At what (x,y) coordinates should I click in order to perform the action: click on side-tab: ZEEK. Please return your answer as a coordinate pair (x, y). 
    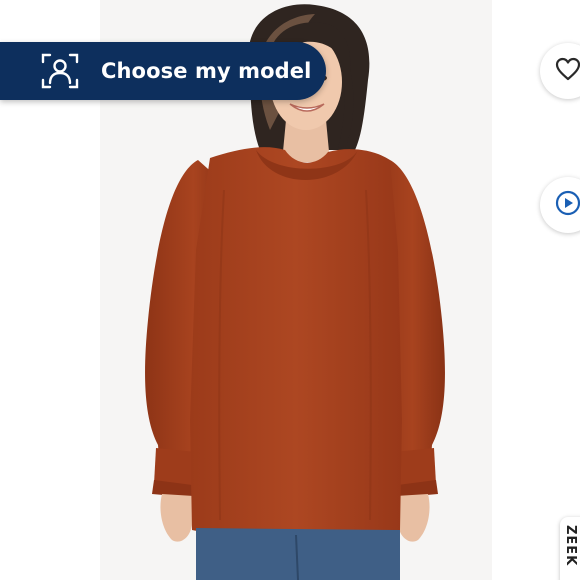
    Looking at the image, I should click on (570, 548).